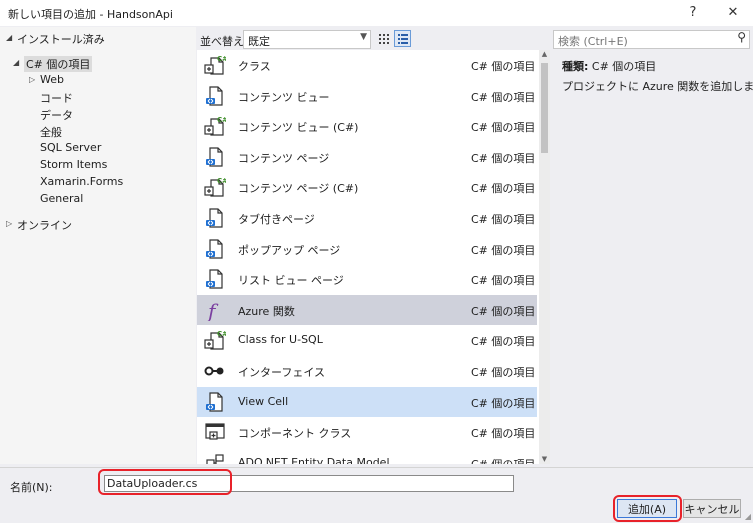 This screenshot has height=523, width=753. What do you see at coordinates (263, 401) in the screenshot?
I see `template-name: View Cell` at bounding box center [263, 401].